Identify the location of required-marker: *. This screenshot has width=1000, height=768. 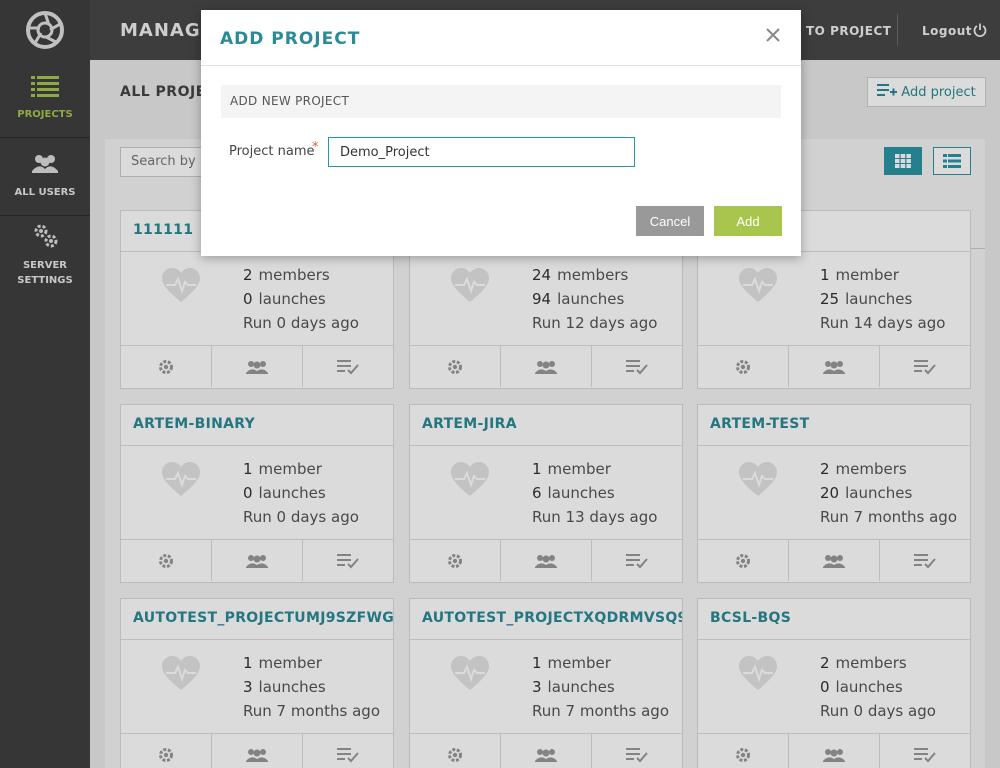
(315, 147).